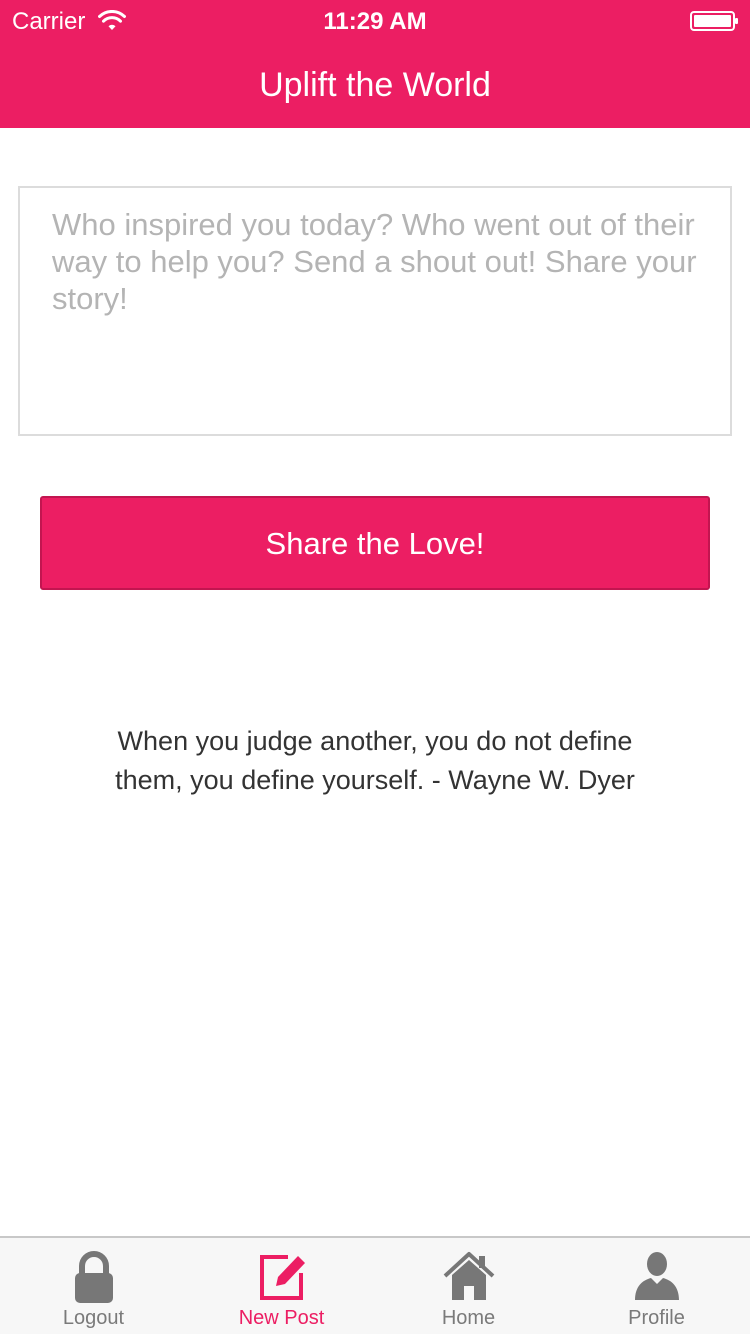 Image resolution: width=750 pixels, height=1334 pixels. What do you see at coordinates (282, 1277) in the screenshot?
I see `compose-icon` at bounding box center [282, 1277].